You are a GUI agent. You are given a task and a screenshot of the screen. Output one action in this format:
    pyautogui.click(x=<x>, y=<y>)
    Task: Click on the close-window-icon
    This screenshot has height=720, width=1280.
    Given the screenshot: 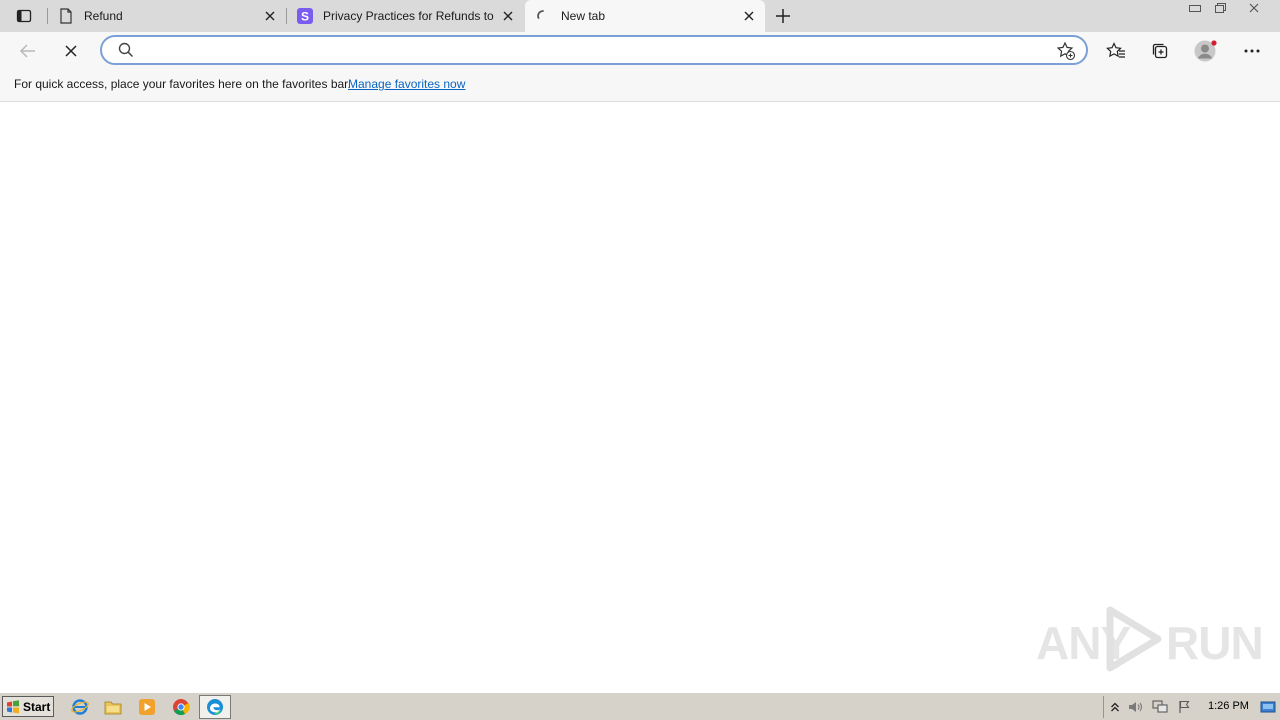 What is the action you would take?
    pyautogui.click(x=1254, y=8)
    